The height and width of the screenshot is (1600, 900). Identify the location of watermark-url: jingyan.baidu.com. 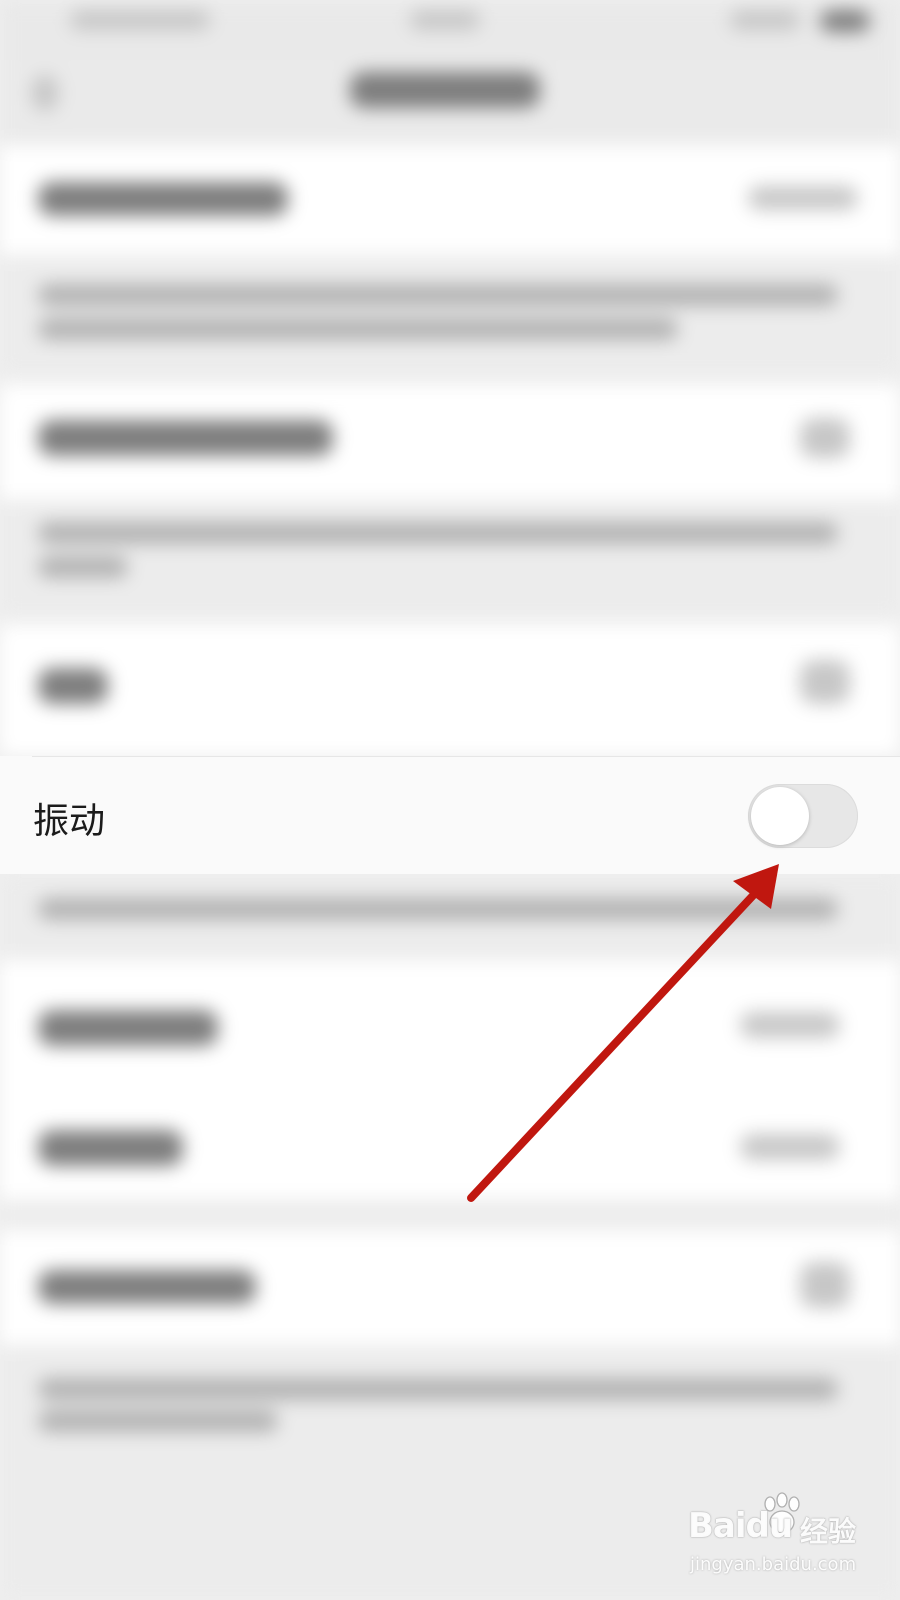
(773, 1564).